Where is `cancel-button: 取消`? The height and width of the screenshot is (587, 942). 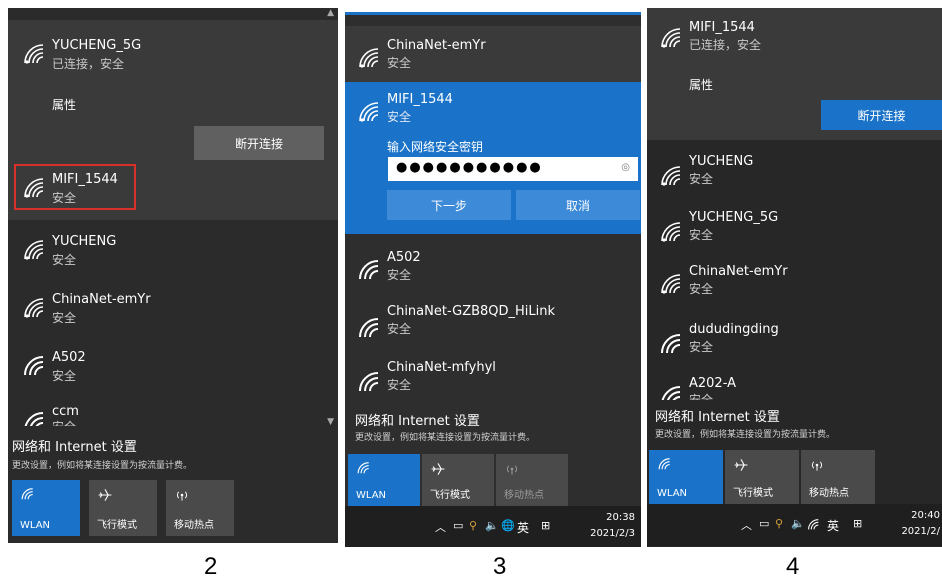 cancel-button: 取消 is located at coordinates (578, 205).